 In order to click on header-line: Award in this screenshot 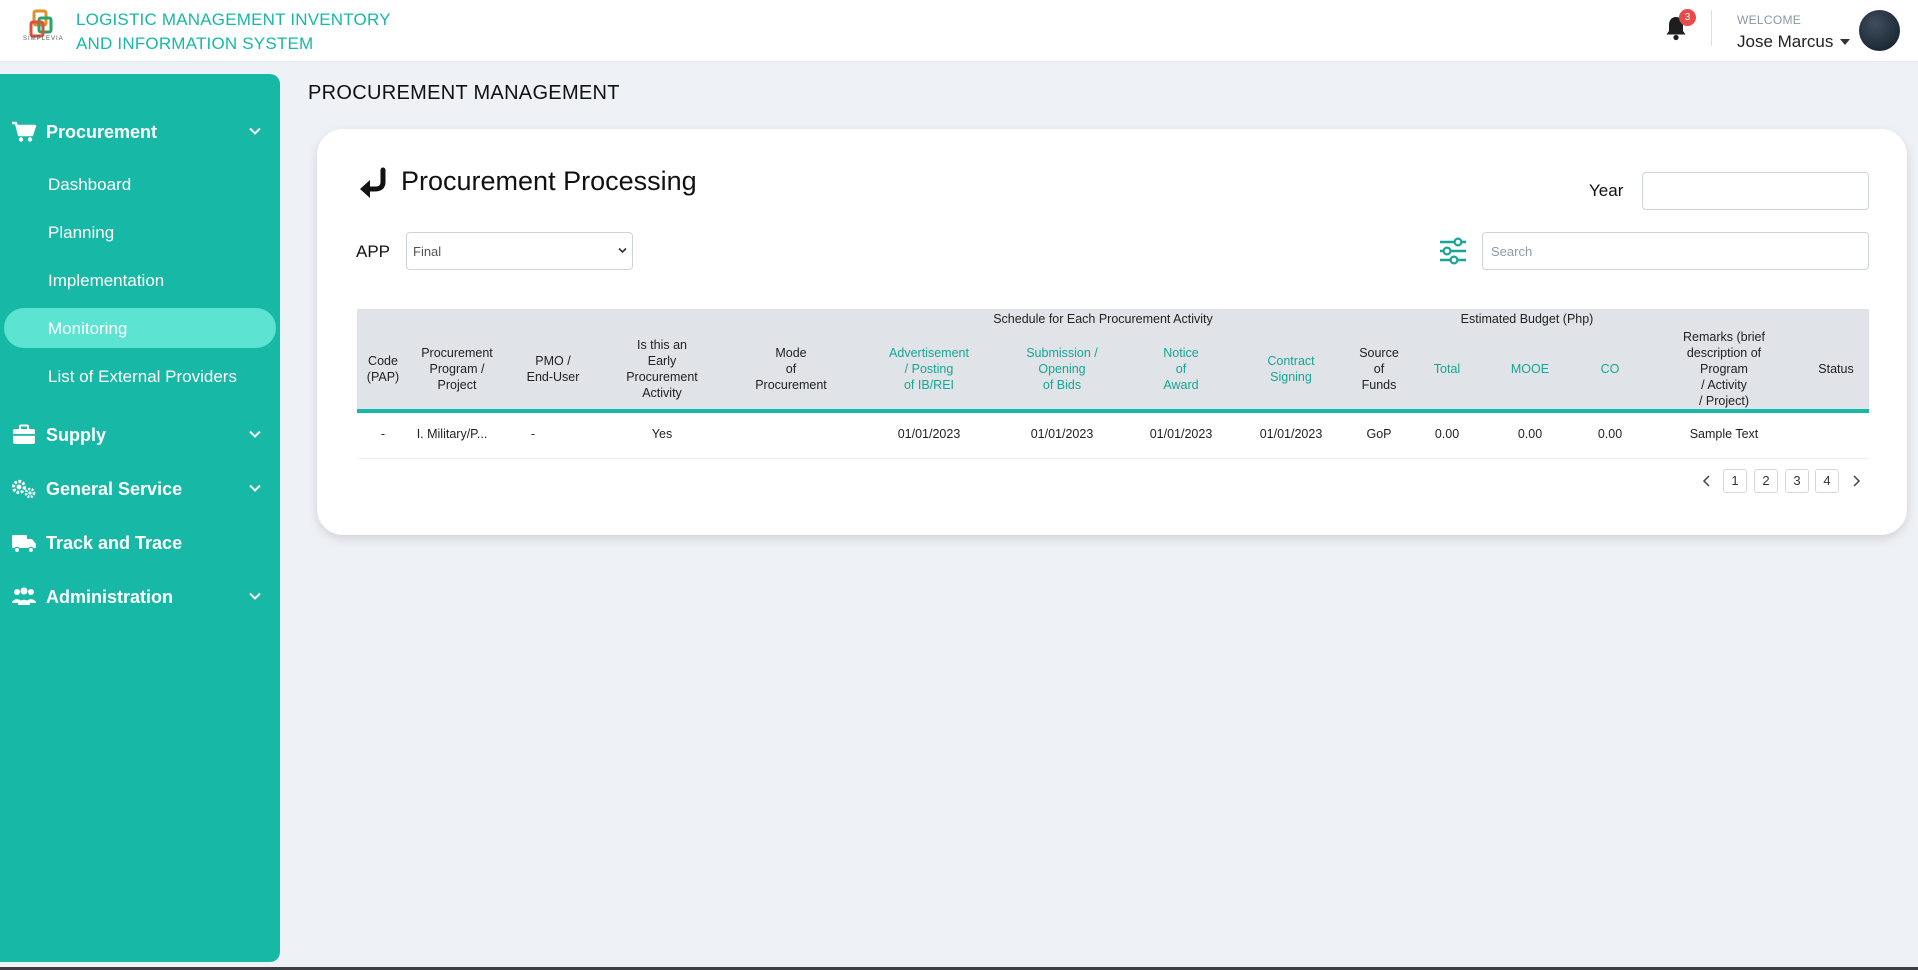, I will do `click(1181, 385)`.